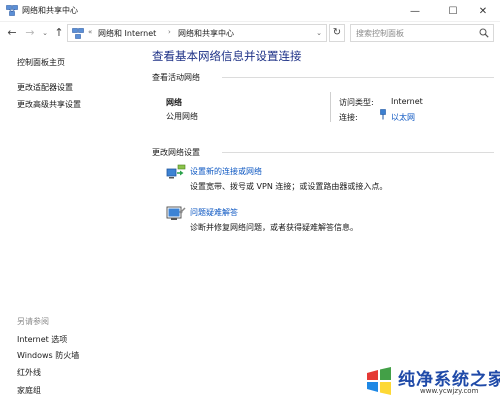  What do you see at coordinates (45, 33) in the screenshot?
I see `recent-locations-button: ⌄` at bounding box center [45, 33].